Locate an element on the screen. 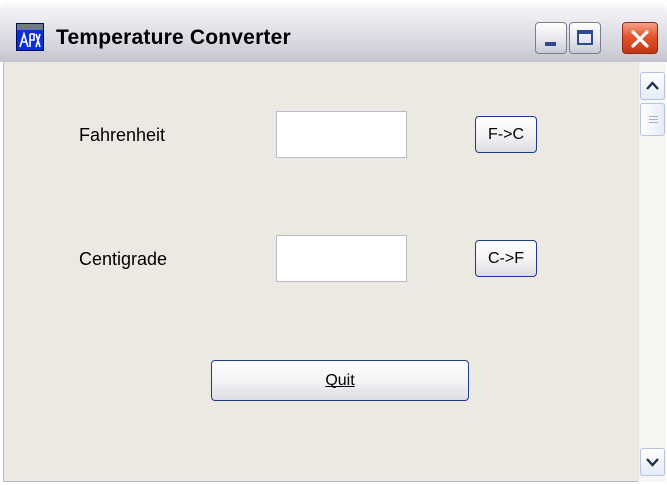 The height and width of the screenshot is (485, 667). quit-button: Quit is located at coordinates (340, 380).